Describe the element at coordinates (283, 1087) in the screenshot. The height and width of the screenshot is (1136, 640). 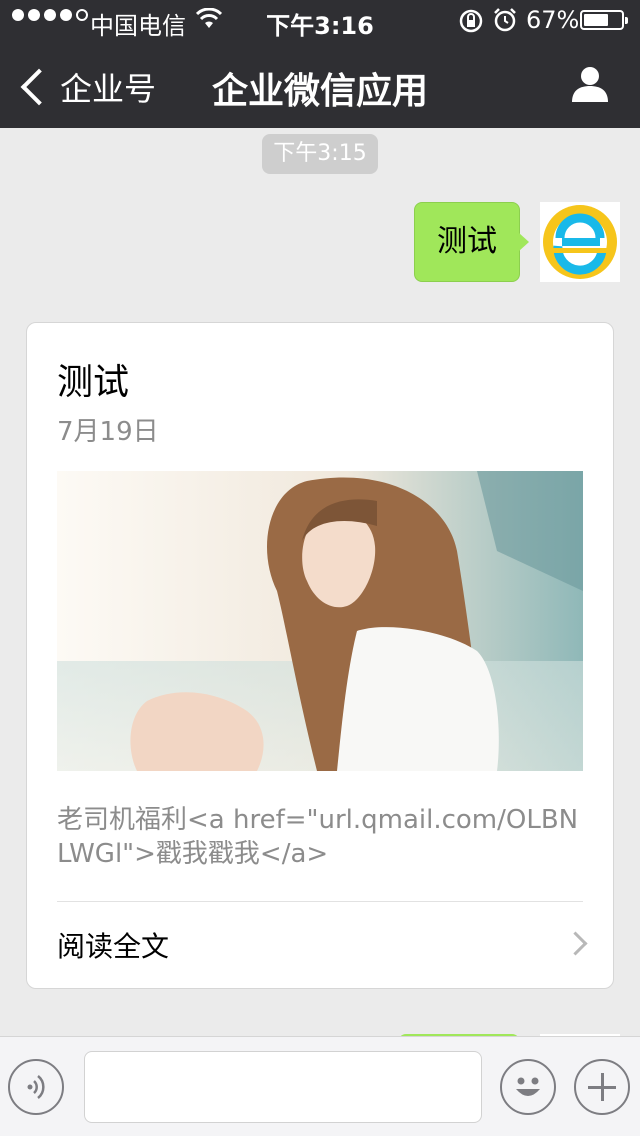
I see `message-input` at that location.